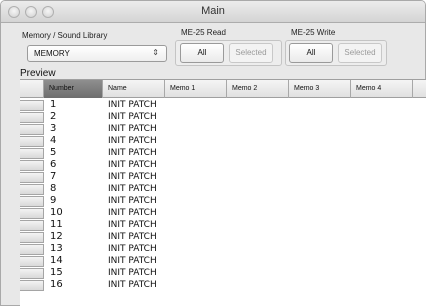 Image resolution: width=436 pixels, height=306 pixels. Describe the element at coordinates (52, 53) in the screenshot. I see `library-select-value: MEMORY` at that location.